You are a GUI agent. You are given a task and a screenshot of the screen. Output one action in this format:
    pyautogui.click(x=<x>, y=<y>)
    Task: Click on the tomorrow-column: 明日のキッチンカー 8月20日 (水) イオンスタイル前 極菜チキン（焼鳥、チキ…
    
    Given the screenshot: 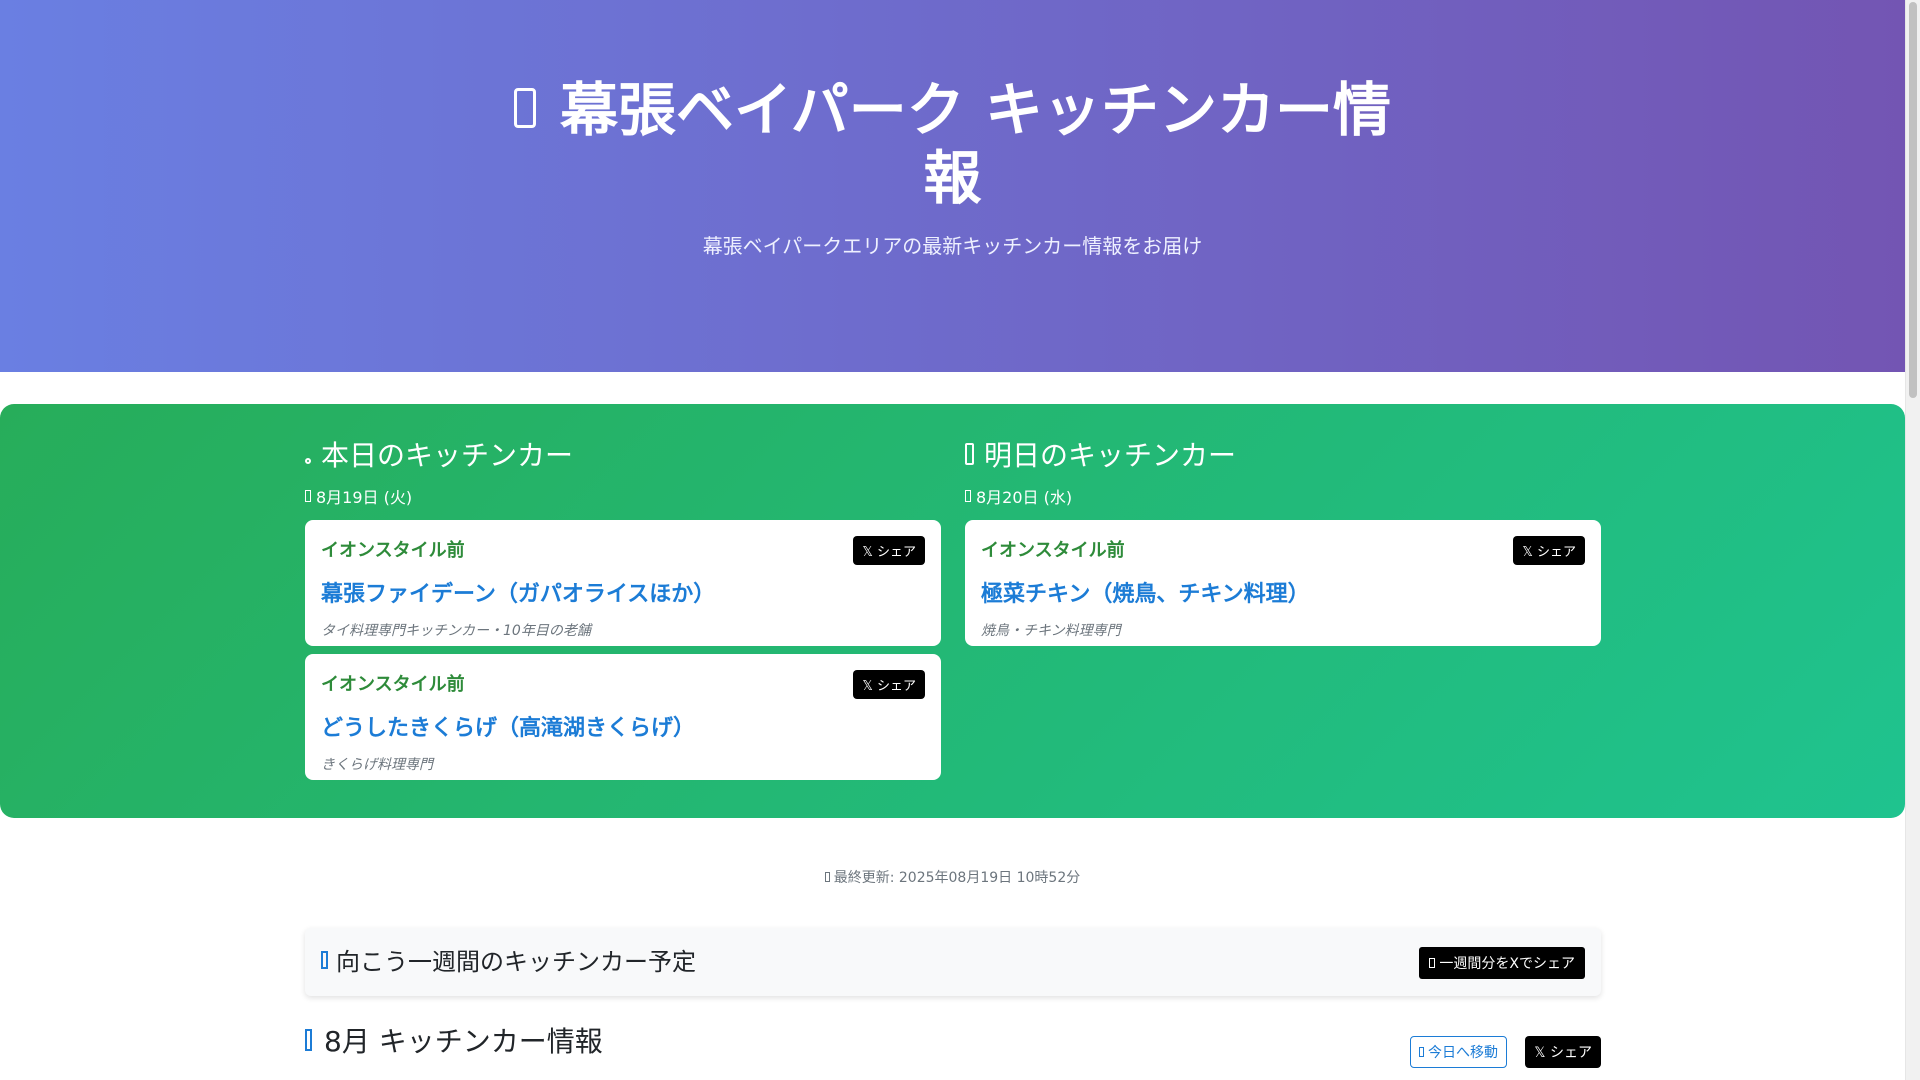 What is the action you would take?
    pyautogui.click(x=1283, y=540)
    